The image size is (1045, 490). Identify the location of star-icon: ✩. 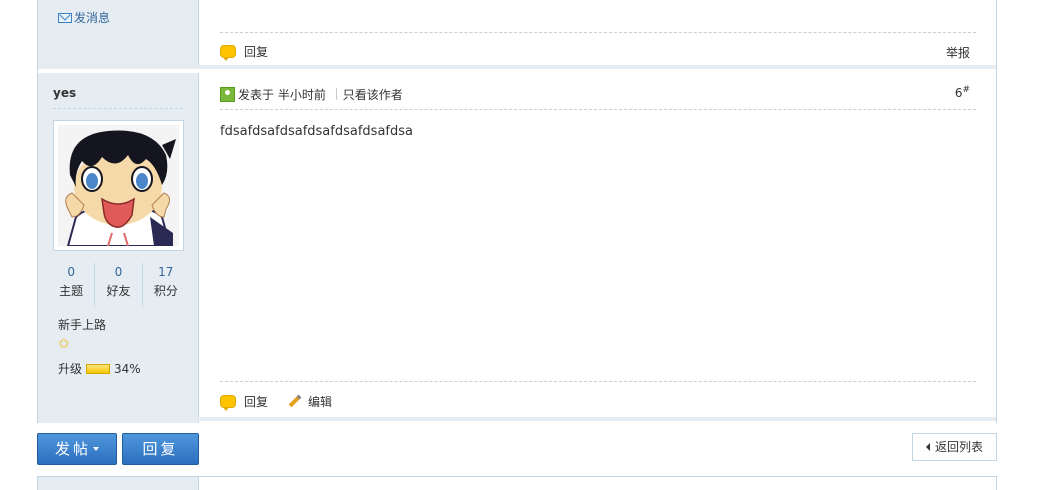
(64, 344).